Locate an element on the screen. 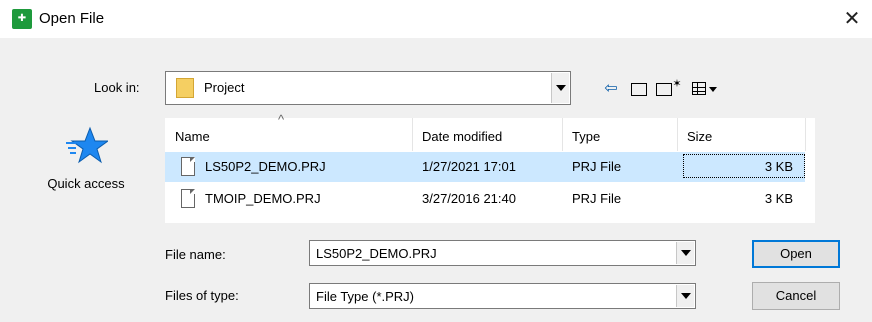 This screenshot has width=872, height=322. column-header-name: Name is located at coordinates (192, 137).